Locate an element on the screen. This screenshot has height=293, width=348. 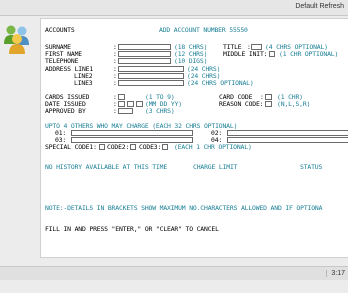
approved-by-hint: (3 CHRS) is located at coordinates (160, 111).